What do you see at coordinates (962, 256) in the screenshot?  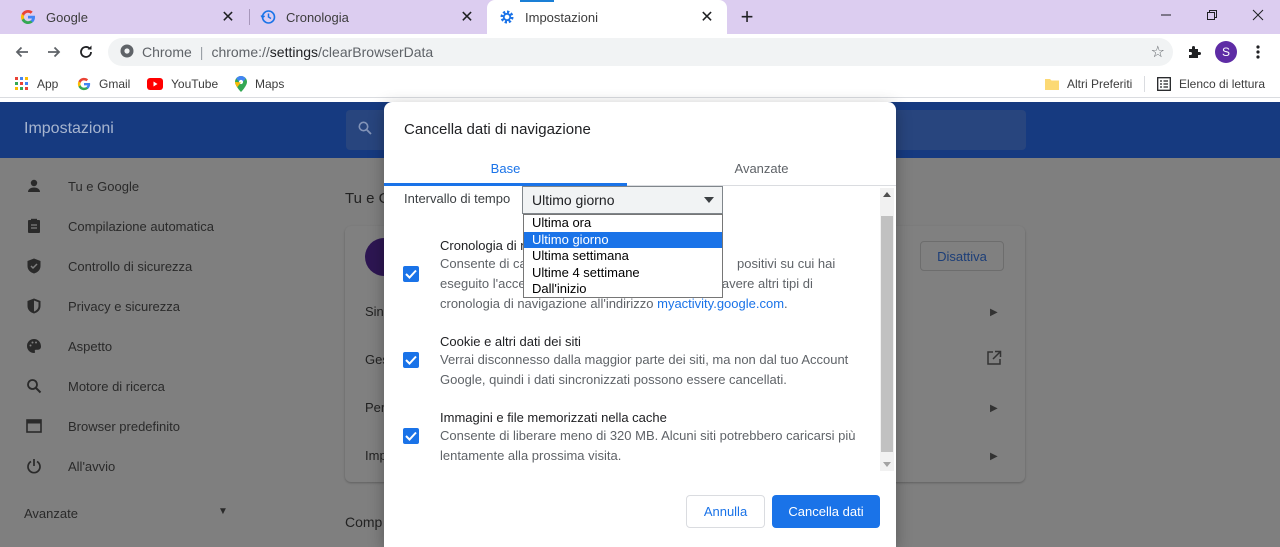 I see `turn-off-sync-button: Disattiva` at bounding box center [962, 256].